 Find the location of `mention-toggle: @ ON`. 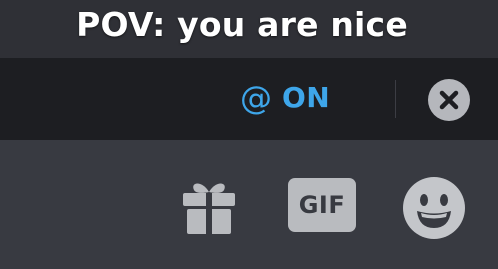

mention-toggle: @ ON is located at coordinates (285, 98).